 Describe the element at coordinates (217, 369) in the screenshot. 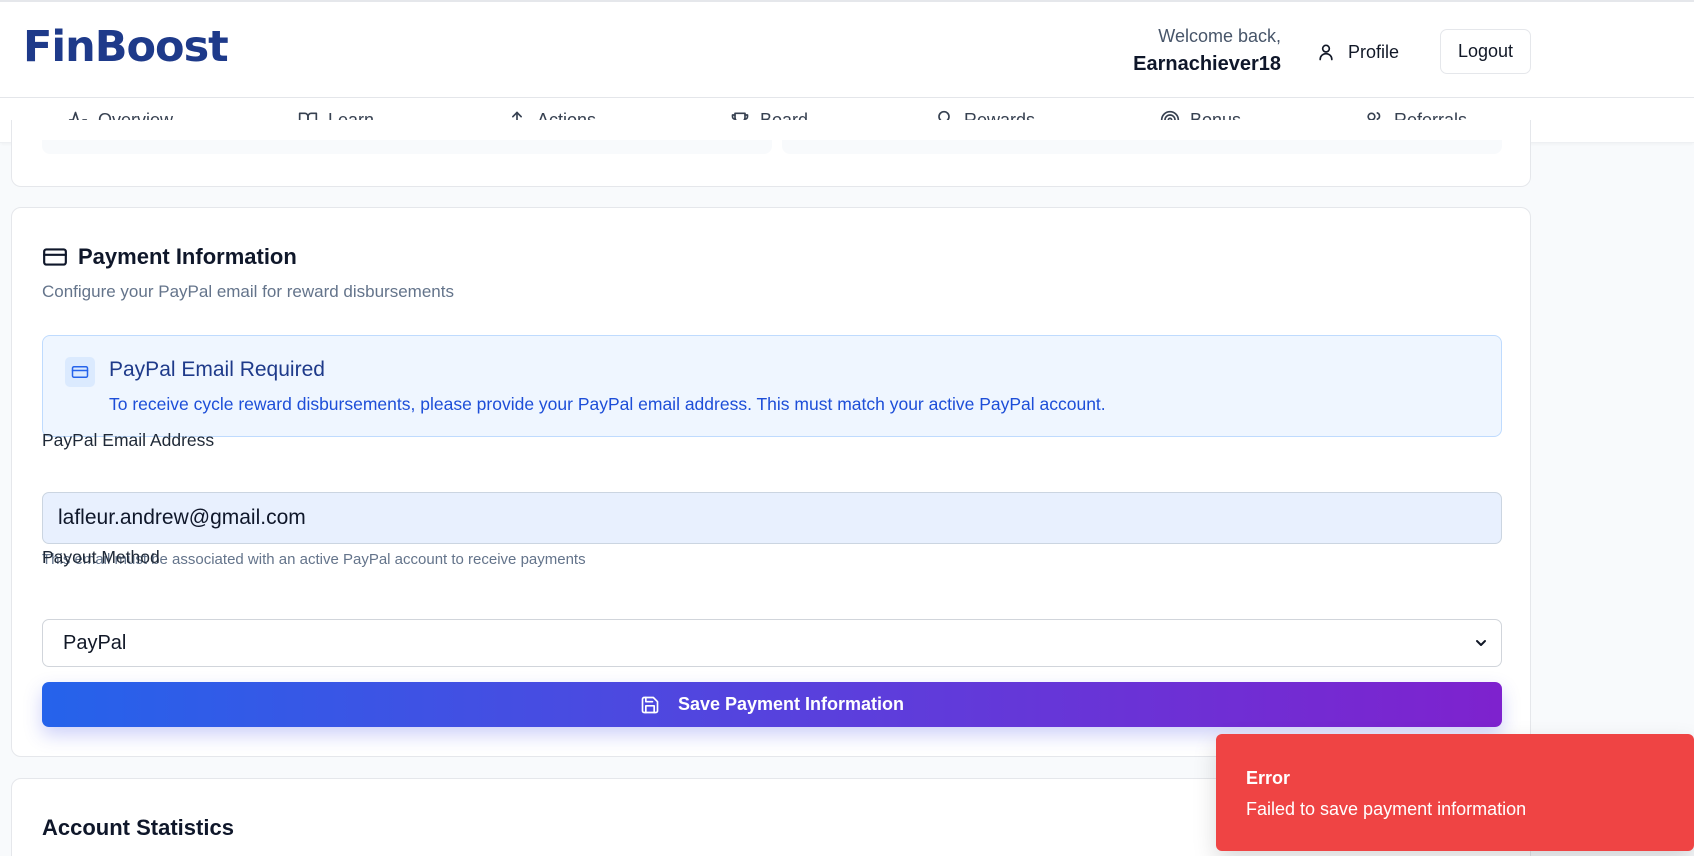

I see `alert-title: PayPal Email Required` at that location.